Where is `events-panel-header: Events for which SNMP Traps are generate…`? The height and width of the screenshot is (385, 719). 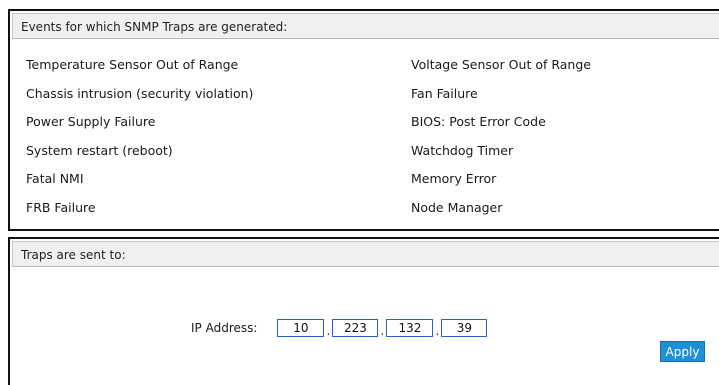 events-panel-header: Events for which SNMP Traps are generate… is located at coordinates (365, 26).